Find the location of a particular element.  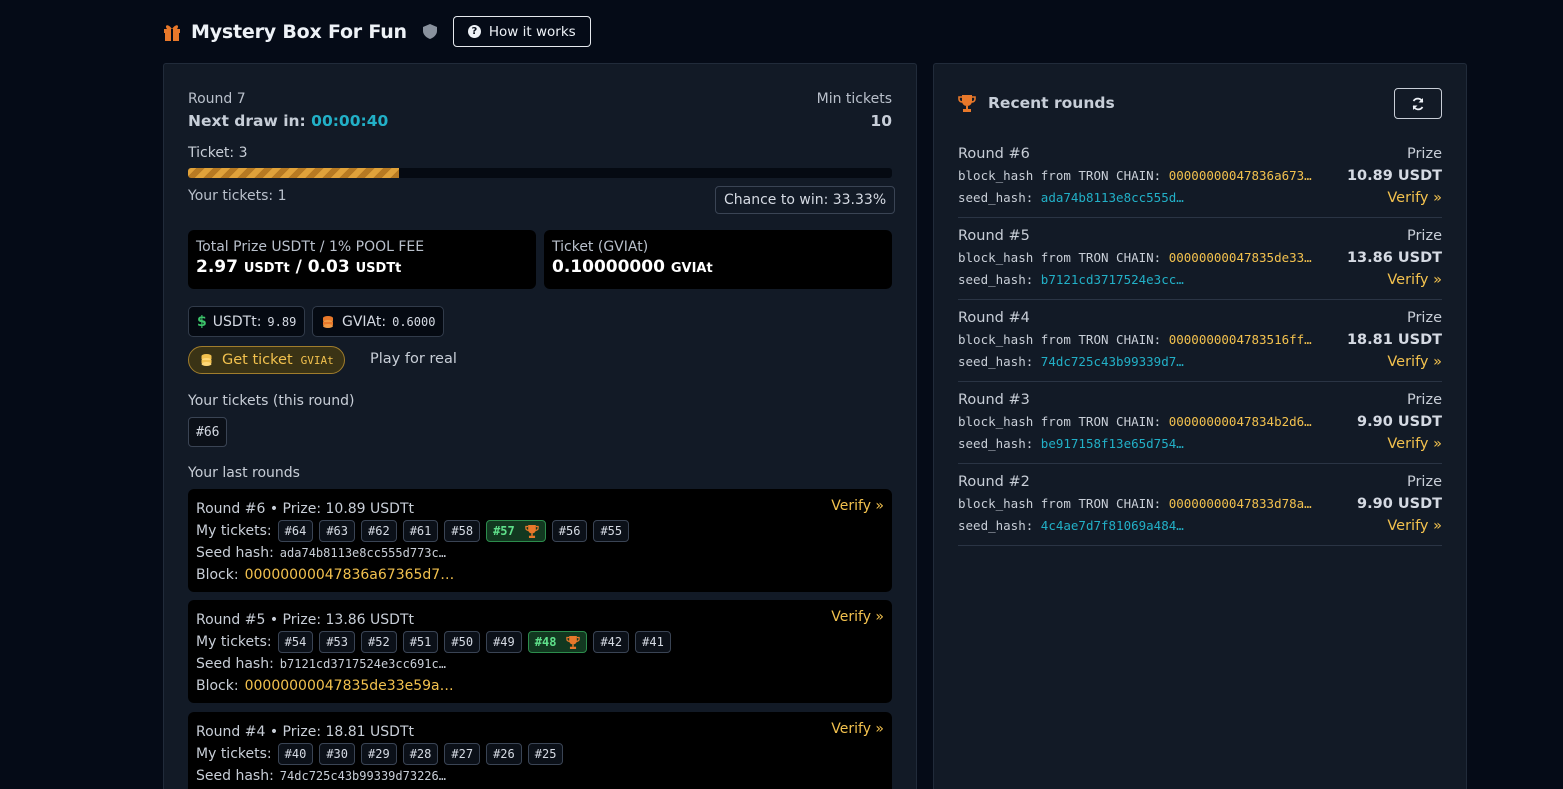

min-tickets-value: 10 is located at coordinates (881, 121).